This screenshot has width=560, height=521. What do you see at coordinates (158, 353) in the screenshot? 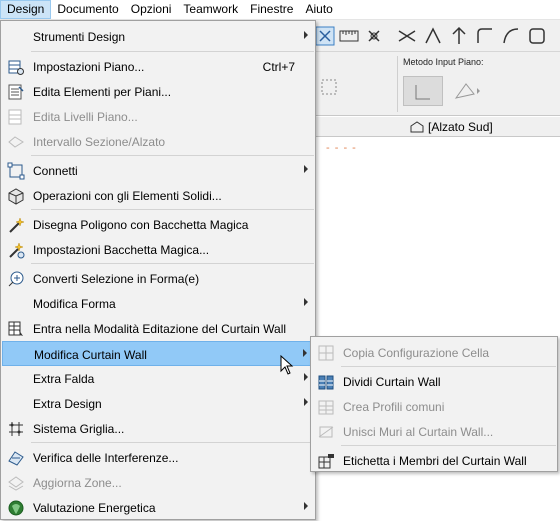
I see `menu-item-modifica-curtain-wall: Modifica Curtain Wall` at bounding box center [158, 353].